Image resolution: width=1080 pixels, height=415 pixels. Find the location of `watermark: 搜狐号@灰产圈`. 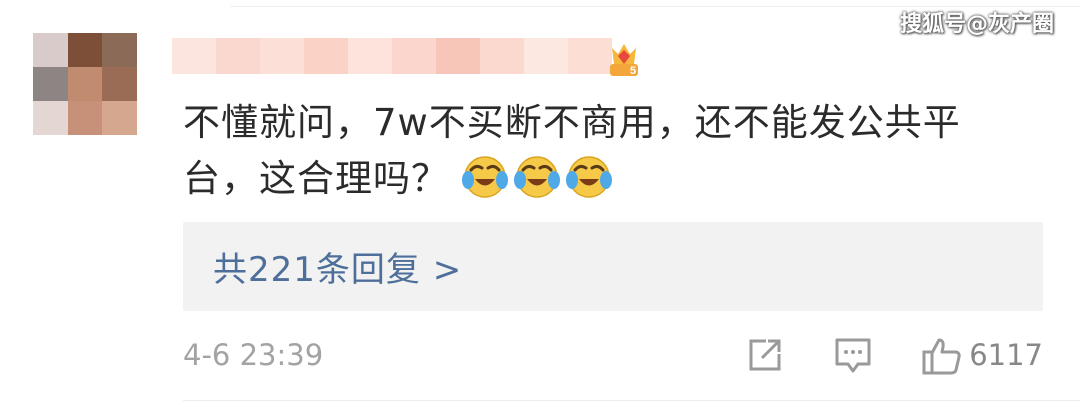

watermark: 搜狐号@灰产圈 is located at coordinates (976, 24).